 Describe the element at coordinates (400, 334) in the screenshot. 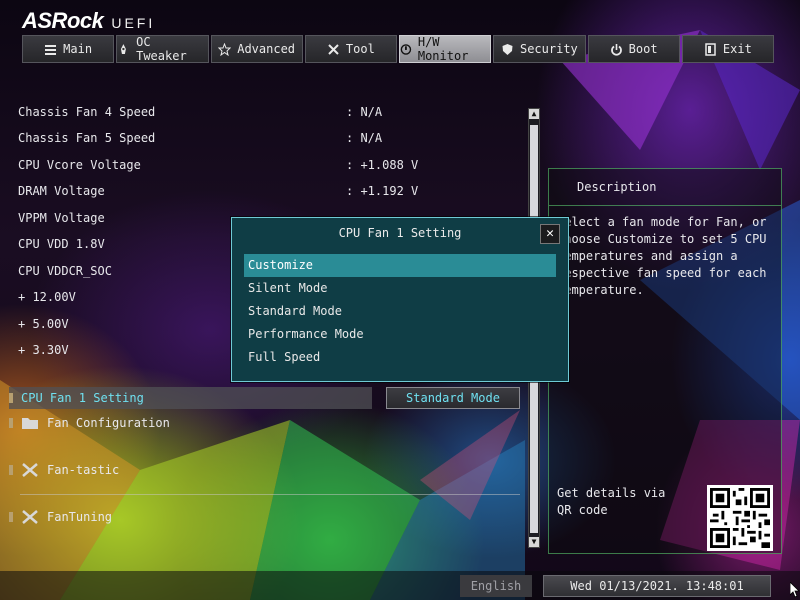

I see `option-performance-mode: Performance Mode` at that location.